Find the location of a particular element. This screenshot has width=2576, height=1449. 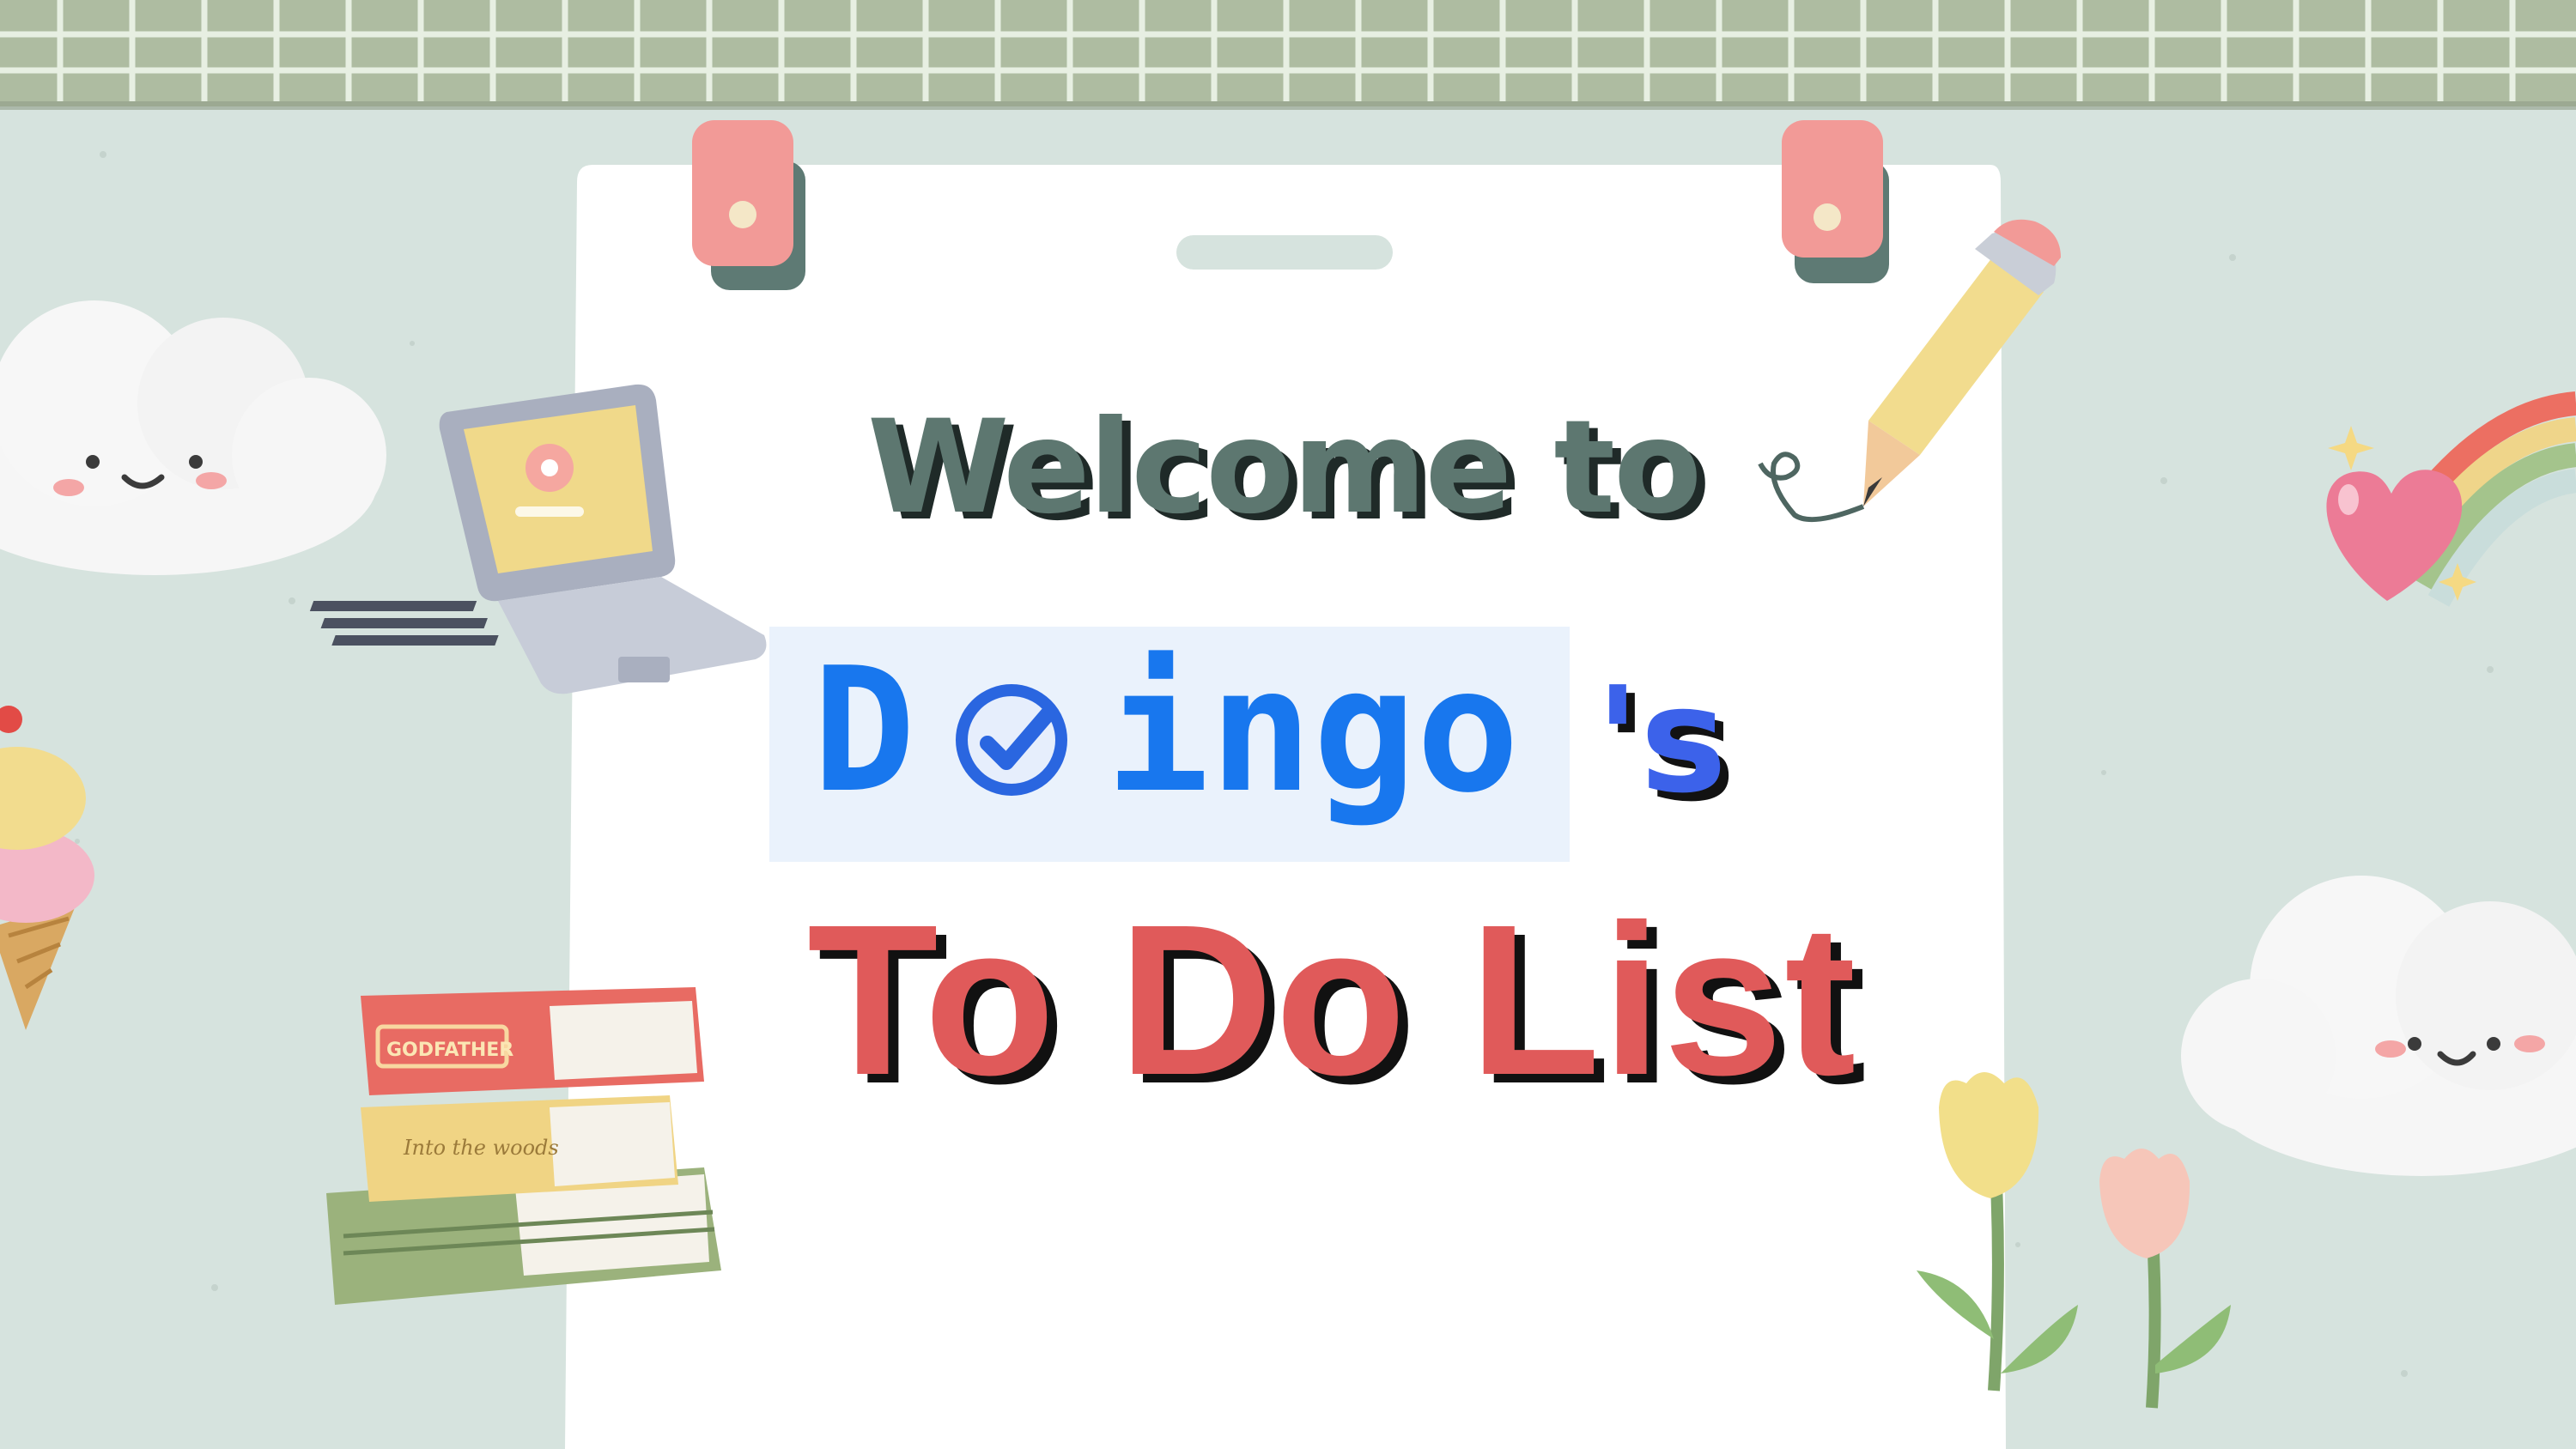

grid-strip is located at coordinates (1288, 55).